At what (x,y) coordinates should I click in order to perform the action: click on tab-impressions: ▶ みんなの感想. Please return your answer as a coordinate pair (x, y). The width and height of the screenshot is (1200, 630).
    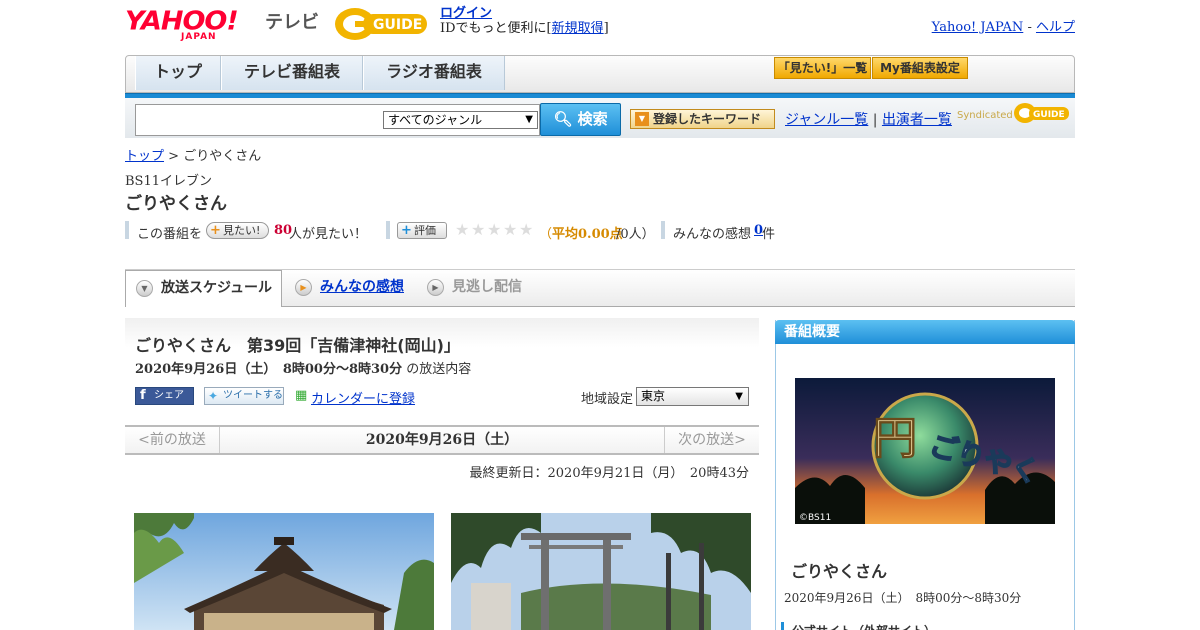
    Looking at the image, I should click on (350, 288).